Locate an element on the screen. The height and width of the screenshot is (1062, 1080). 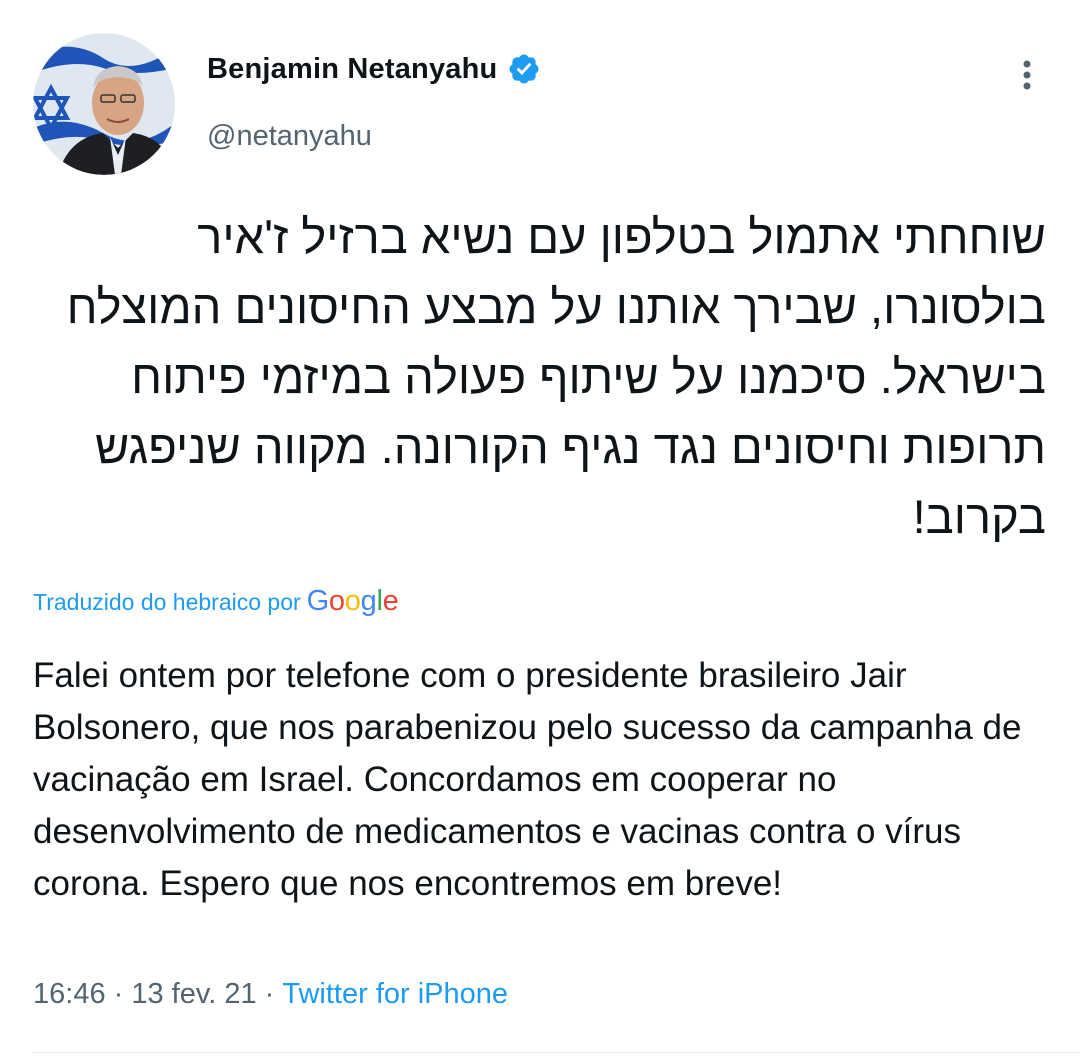
author-name-row: Benjamin Netanyahu is located at coordinates (374, 69).